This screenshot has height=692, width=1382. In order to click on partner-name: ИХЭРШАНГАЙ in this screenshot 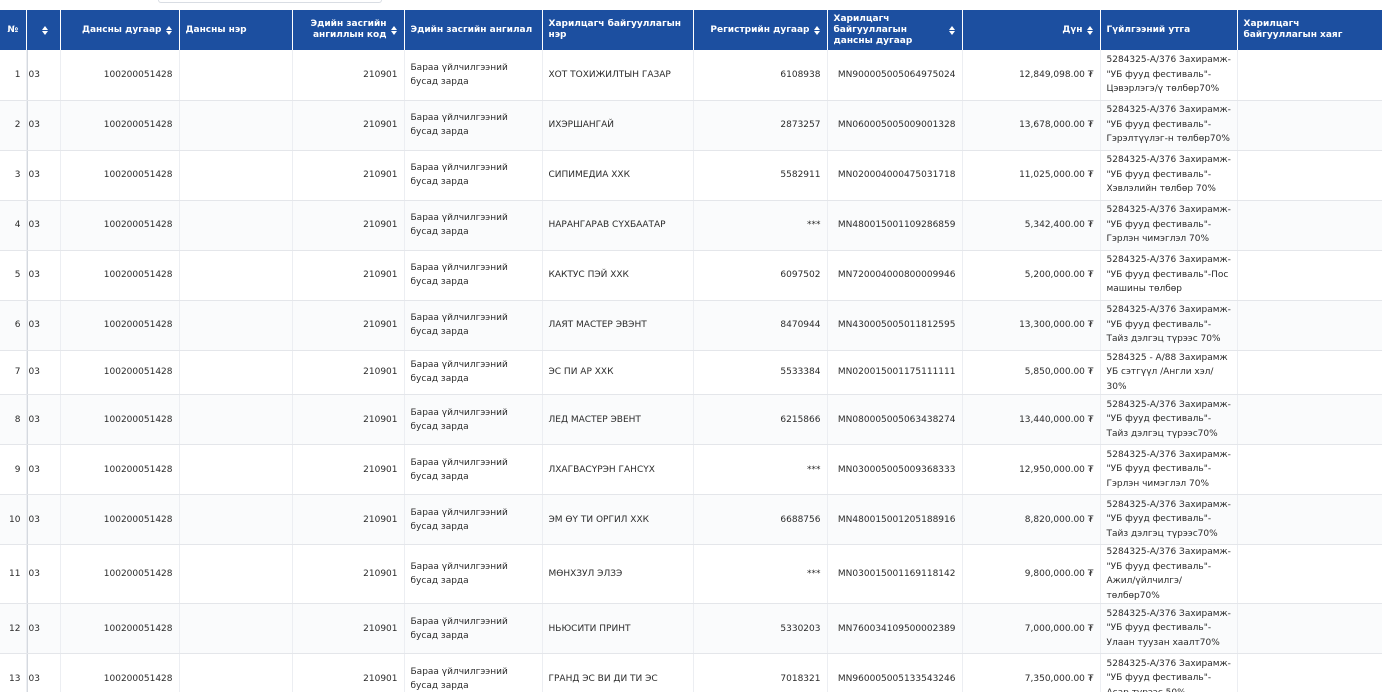, I will do `click(618, 125)`.